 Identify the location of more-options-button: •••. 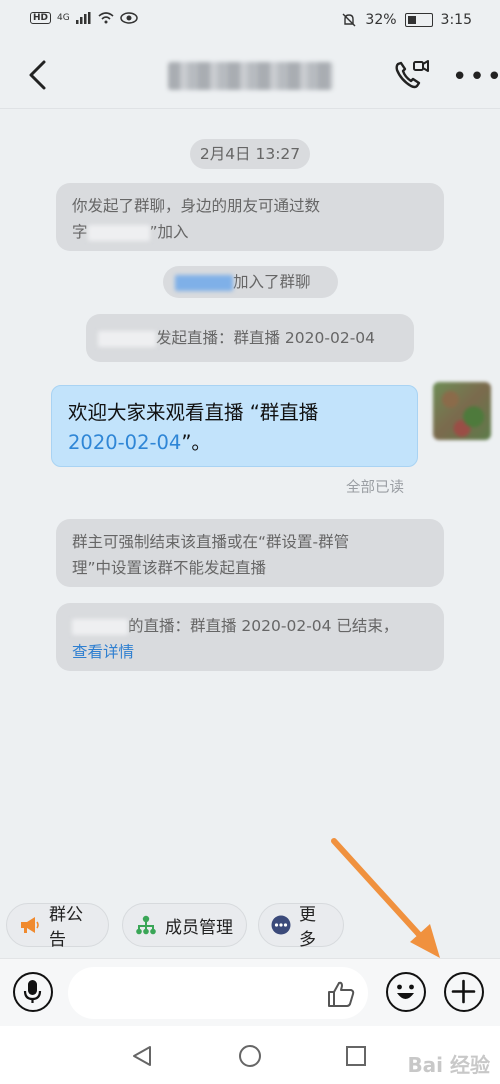
(476, 77).